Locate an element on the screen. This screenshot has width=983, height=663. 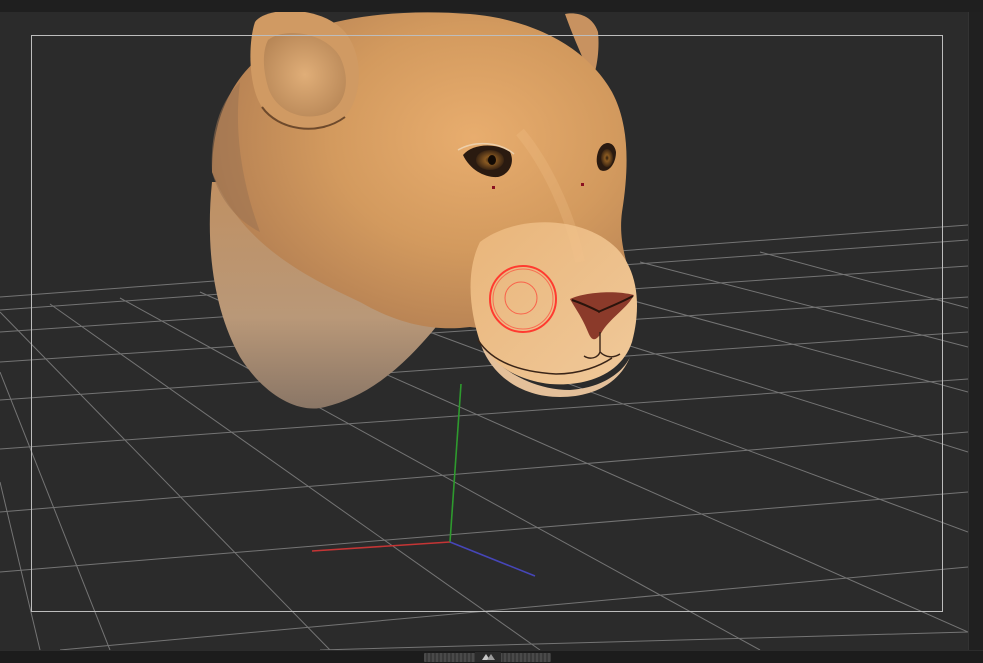
bottom-panel-bar is located at coordinates (491, 656).